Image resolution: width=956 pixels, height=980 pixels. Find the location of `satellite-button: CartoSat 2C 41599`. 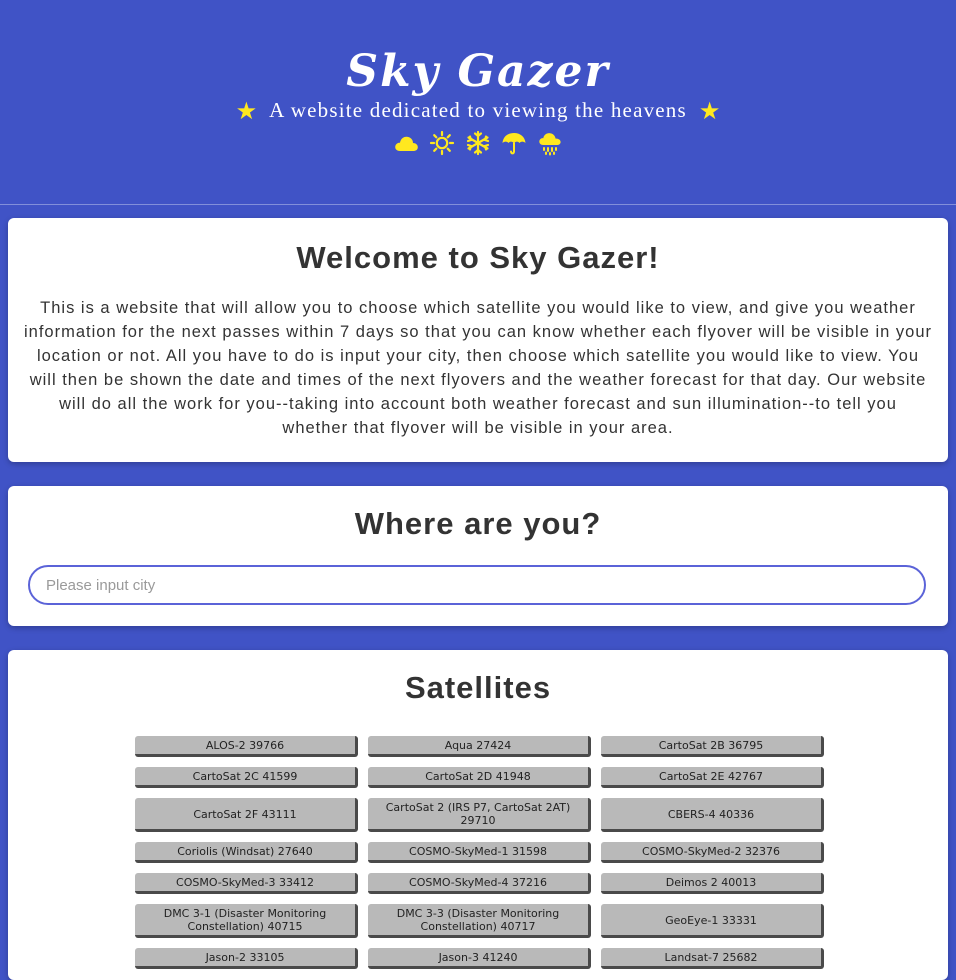

satellite-button: CartoSat 2C 41599 is located at coordinates (246, 777).